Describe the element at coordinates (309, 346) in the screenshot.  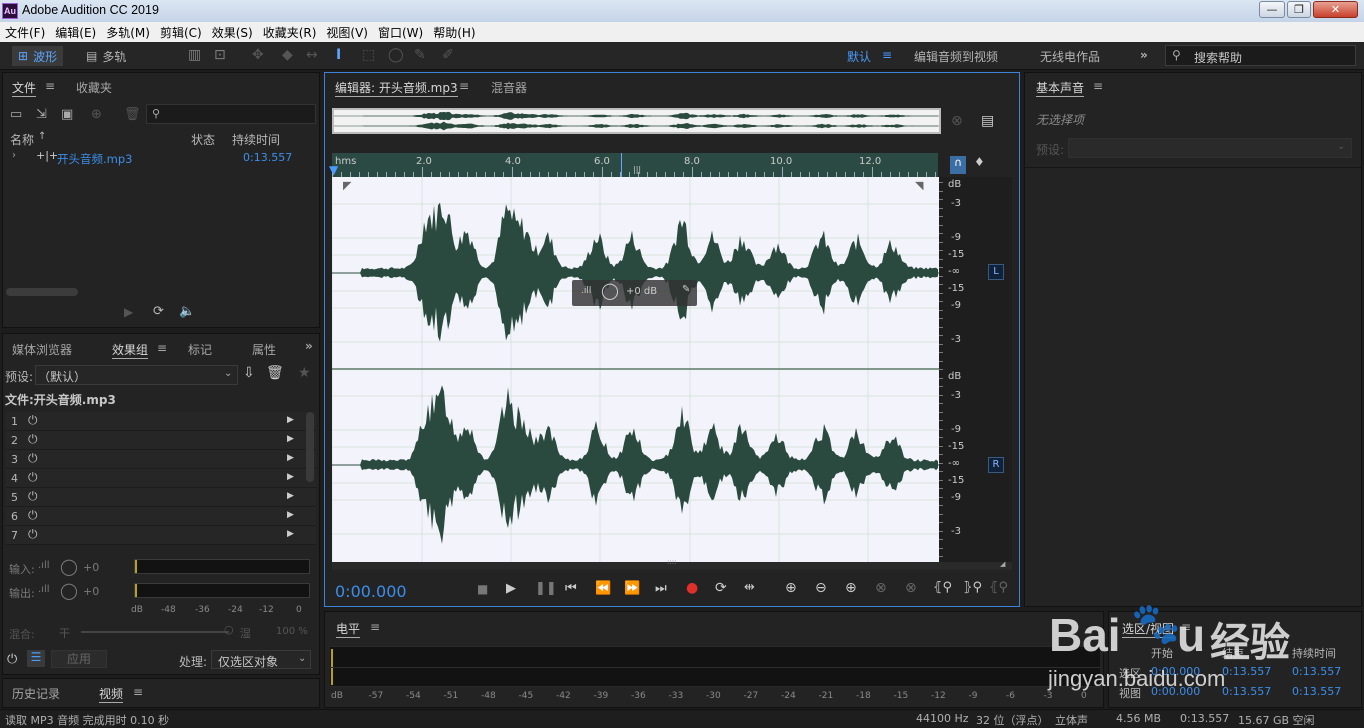
I see `more-tabs-icon: »` at that location.